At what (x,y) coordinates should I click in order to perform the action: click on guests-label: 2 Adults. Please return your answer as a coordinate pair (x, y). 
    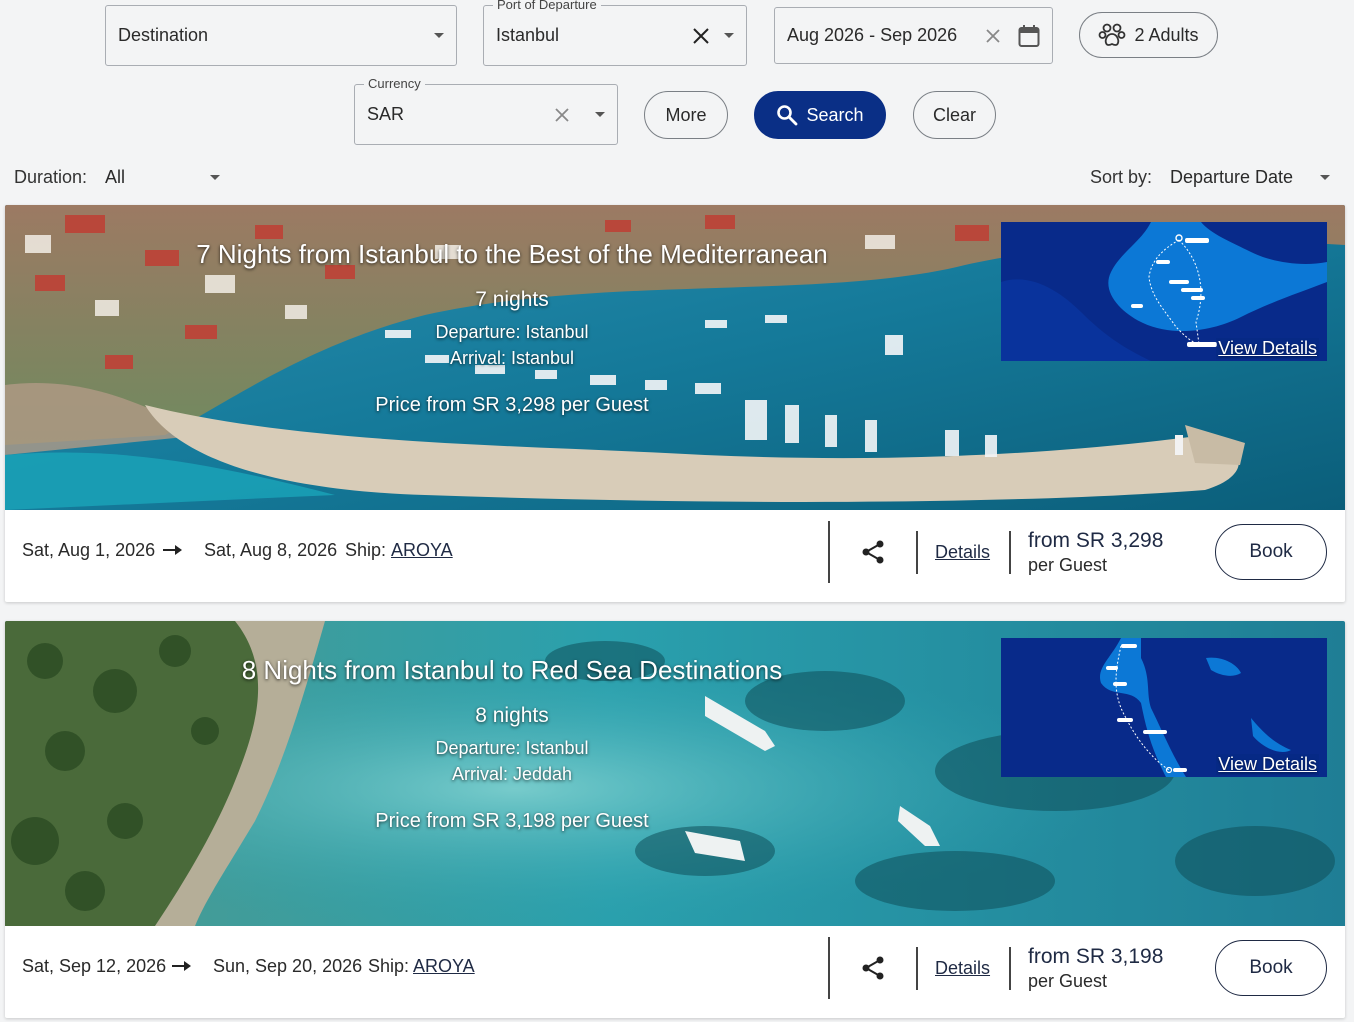
    Looking at the image, I should click on (1166, 34).